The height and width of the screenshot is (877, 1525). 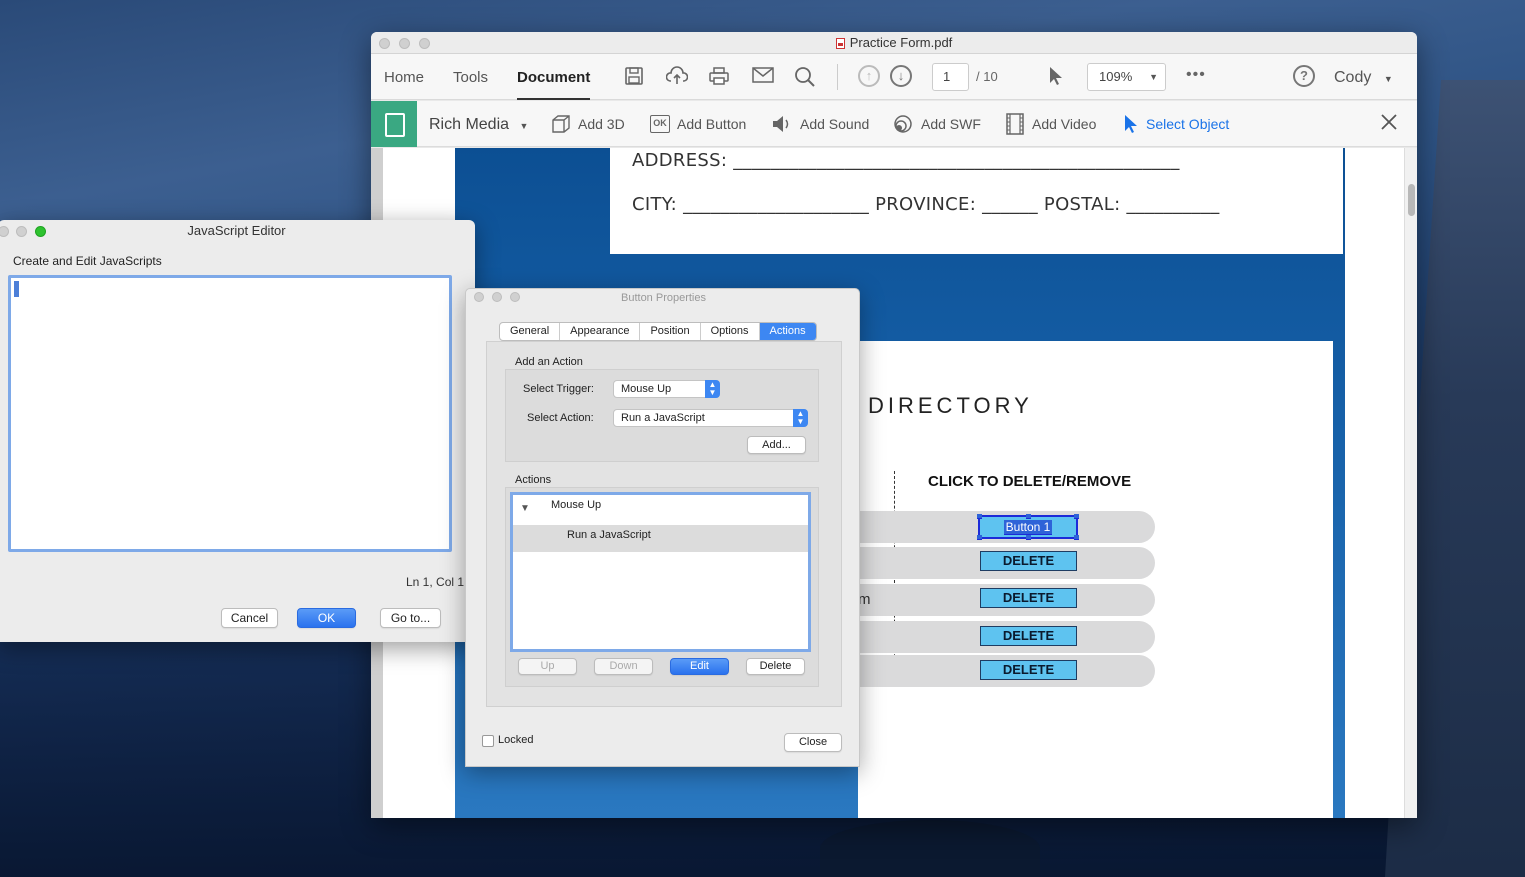 I want to click on tab-position: Position, so click(x=670, y=331).